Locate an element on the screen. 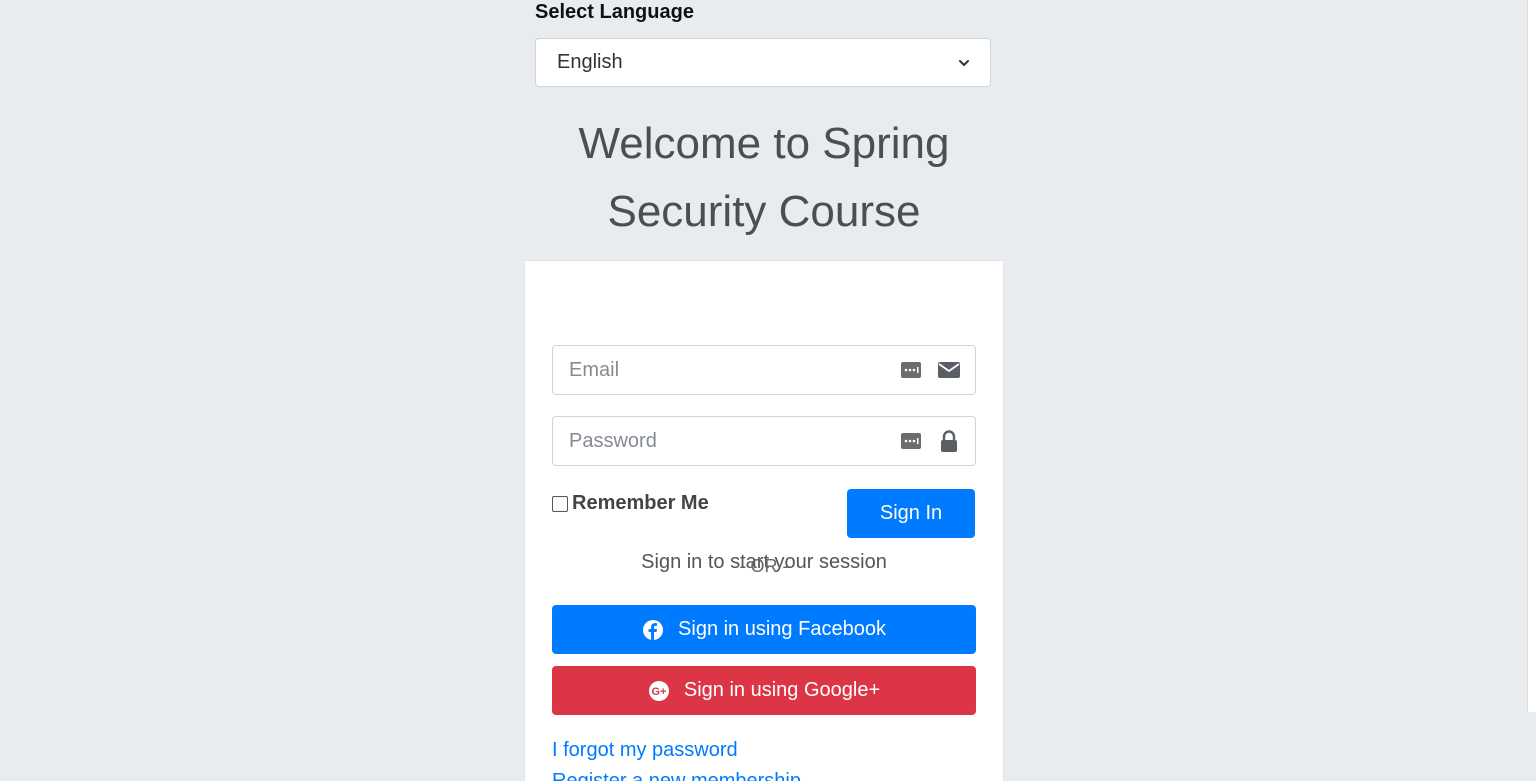  password-input is located at coordinates (726, 441).